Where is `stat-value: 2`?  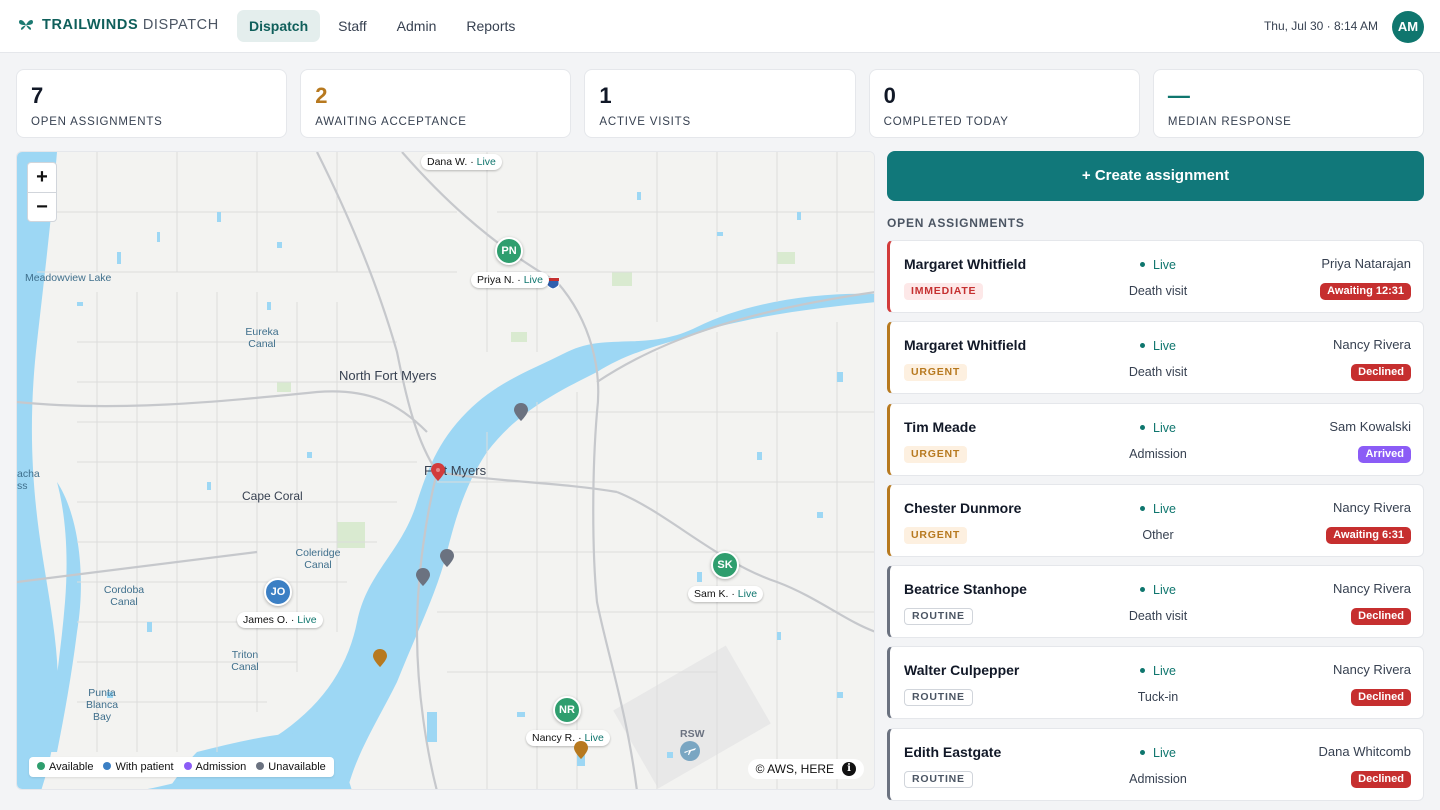 stat-value: 2 is located at coordinates (321, 95).